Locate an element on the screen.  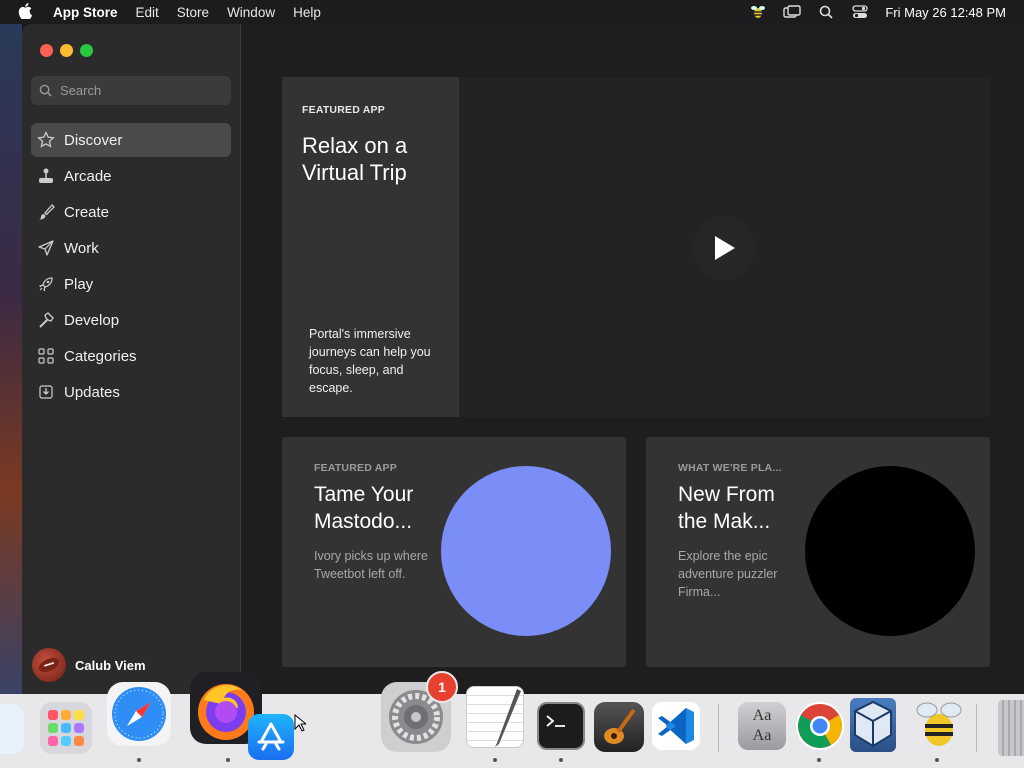
sidebar-item-label: Create is located at coordinates (87, 212).